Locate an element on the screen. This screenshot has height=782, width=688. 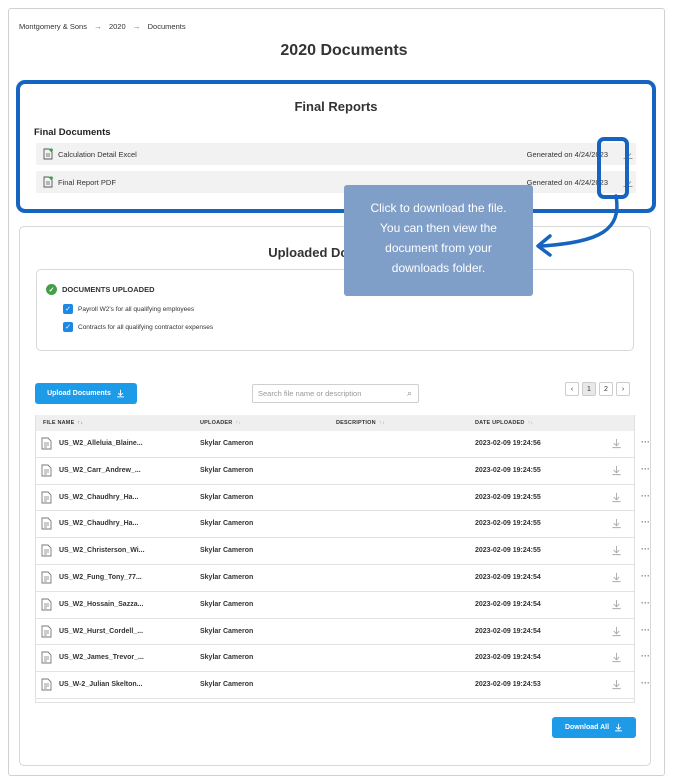
breadcrumb-year: 2020 is located at coordinates (117, 26).